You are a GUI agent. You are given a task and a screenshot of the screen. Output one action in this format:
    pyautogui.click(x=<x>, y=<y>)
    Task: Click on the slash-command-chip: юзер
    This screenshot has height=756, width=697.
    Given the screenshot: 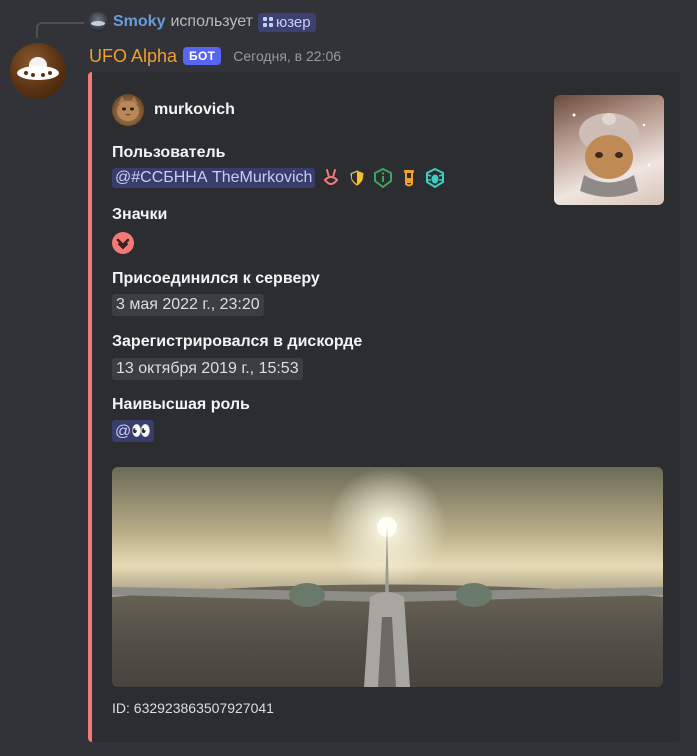 What is the action you would take?
    pyautogui.click(x=286, y=22)
    